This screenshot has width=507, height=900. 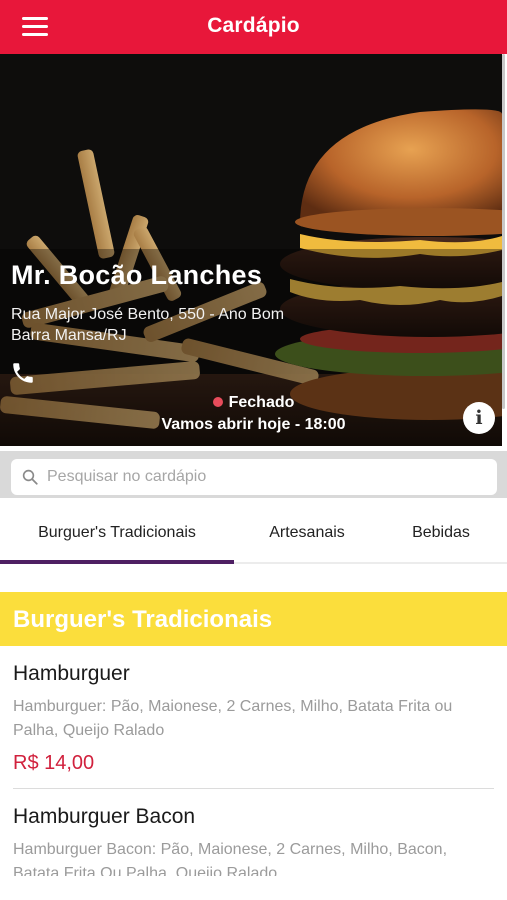 What do you see at coordinates (267, 477) in the screenshot?
I see `search-input` at bounding box center [267, 477].